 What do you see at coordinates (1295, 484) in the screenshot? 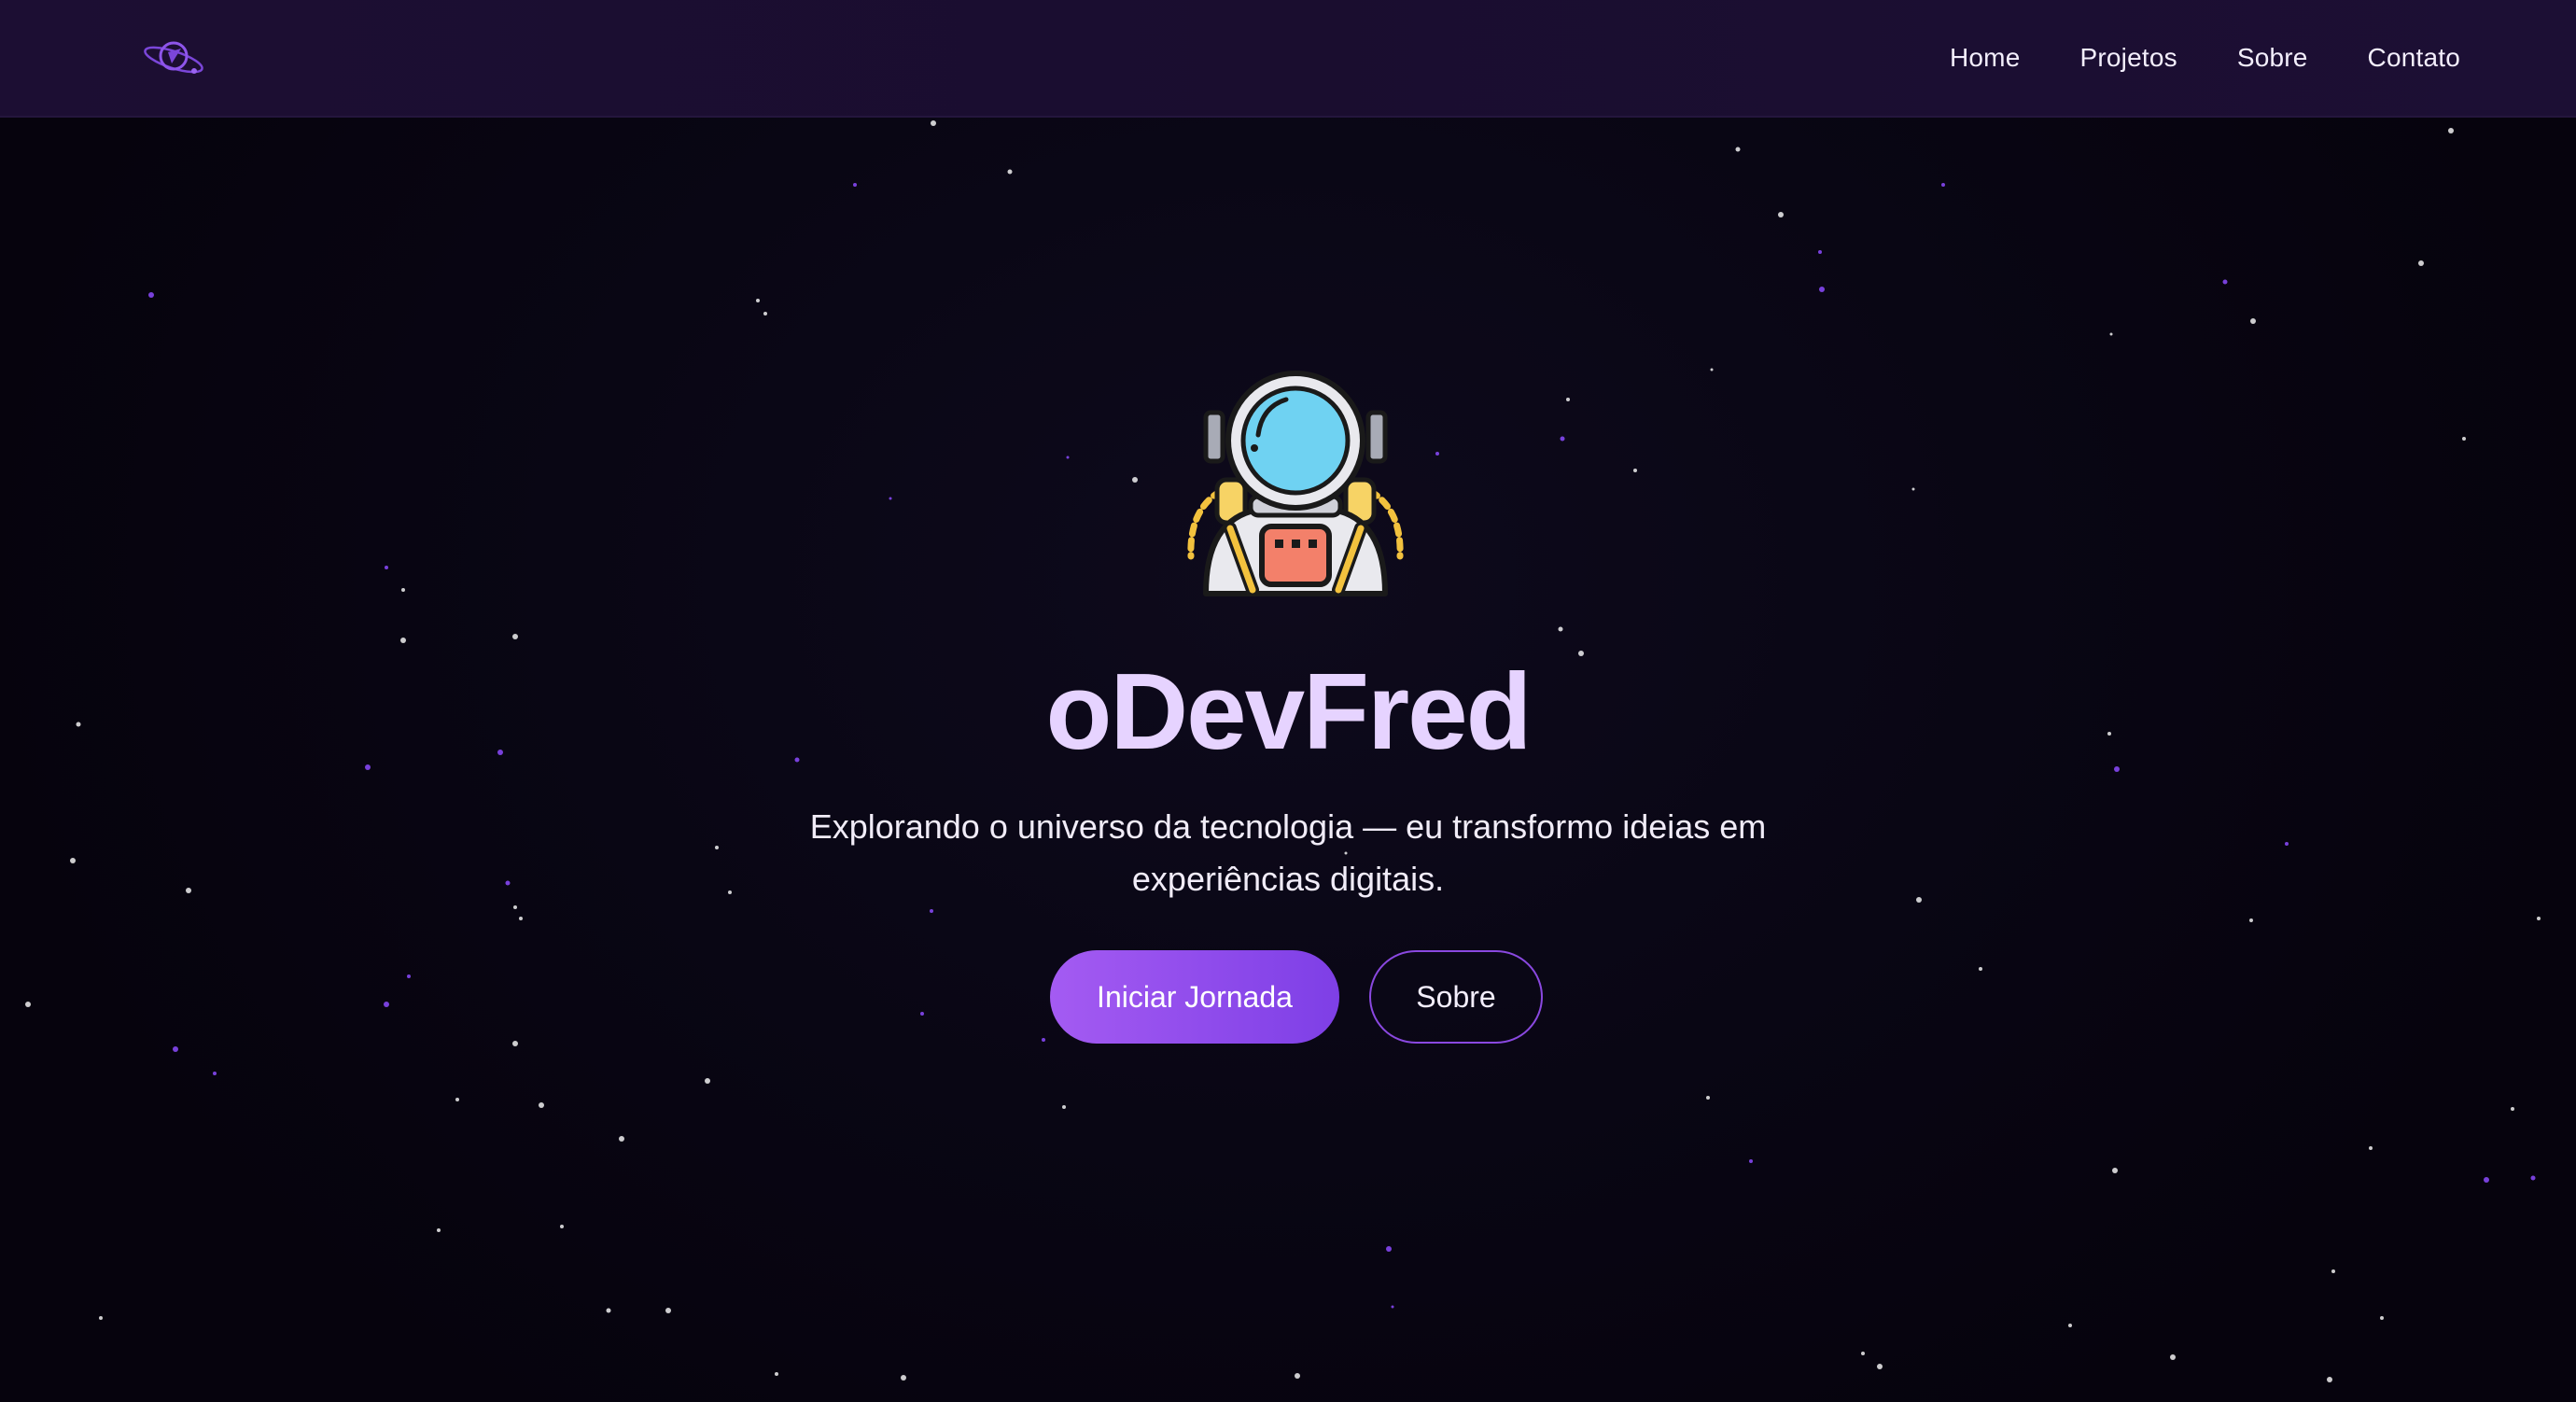
I see `astronaut-icon` at bounding box center [1295, 484].